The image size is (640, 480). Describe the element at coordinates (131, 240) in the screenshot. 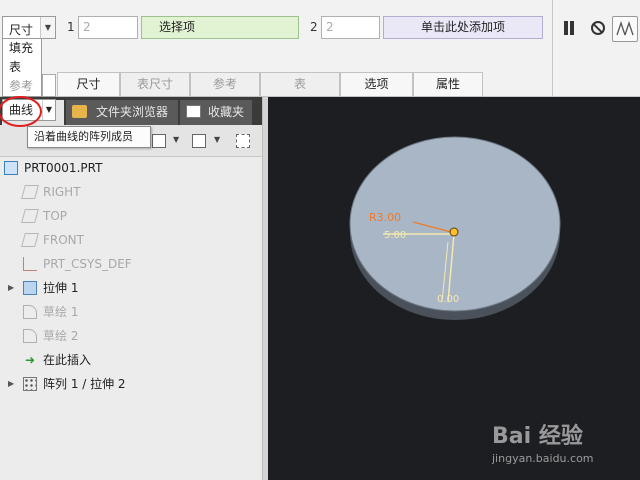

I see `tree-item-front-plane: FRONT` at that location.